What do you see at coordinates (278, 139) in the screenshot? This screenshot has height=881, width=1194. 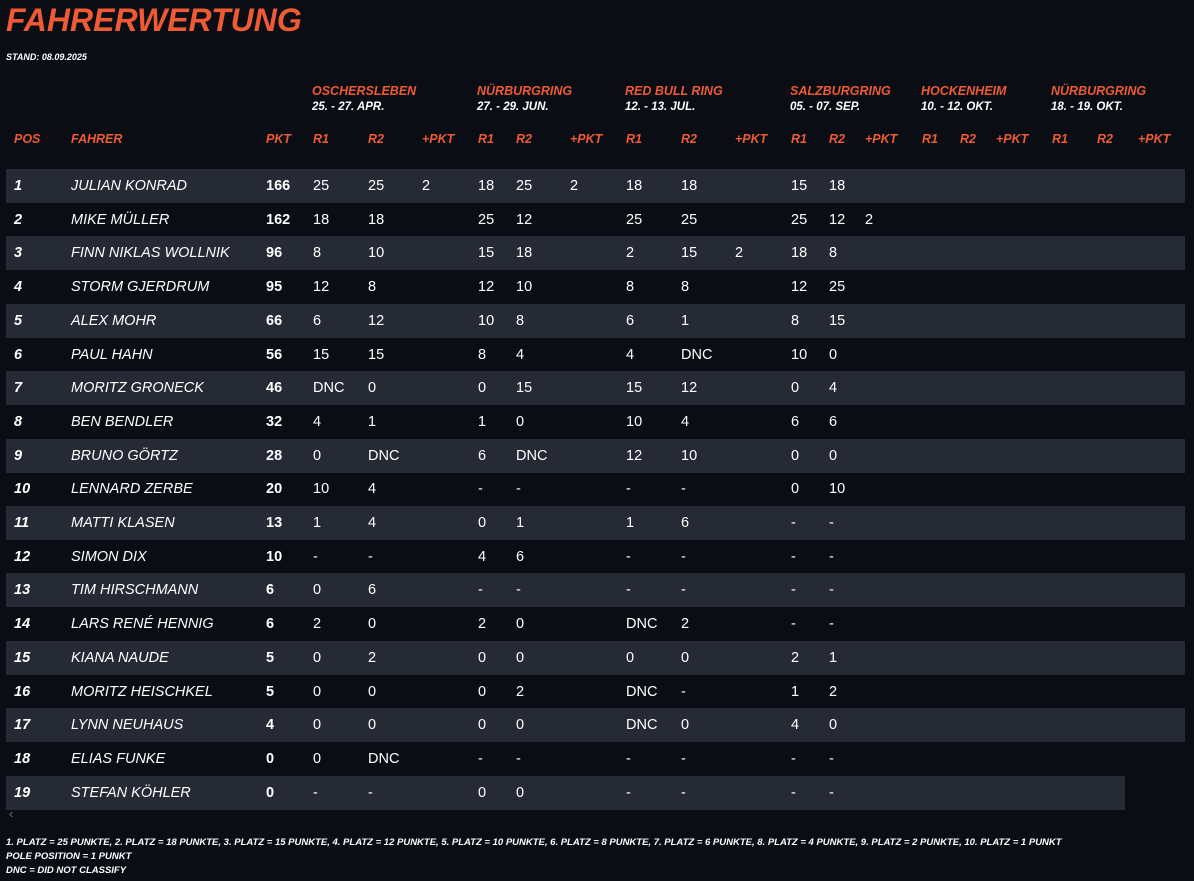 I see `header-pkt: PKT` at bounding box center [278, 139].